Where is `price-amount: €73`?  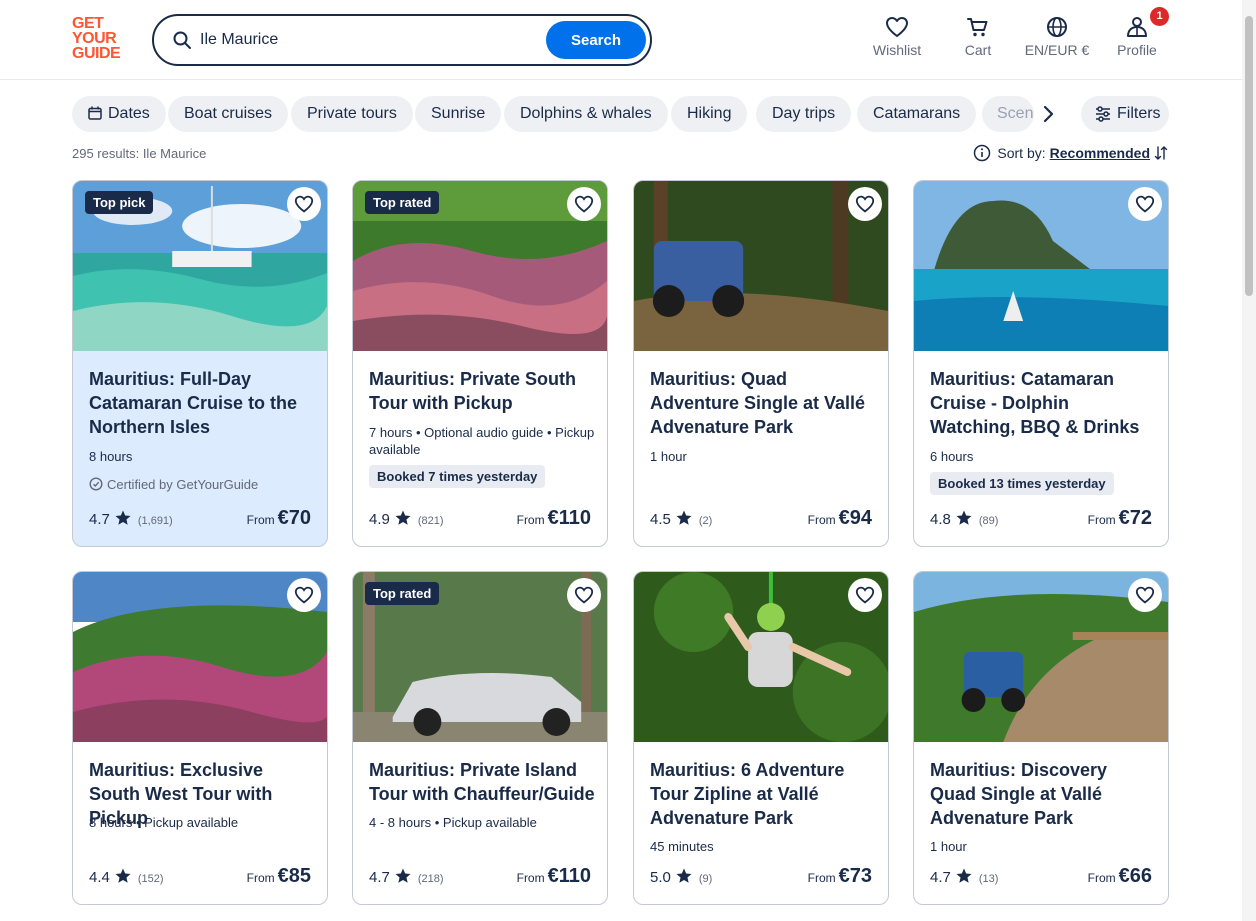 price-amount: €73 is located at coordinates (855, 876).